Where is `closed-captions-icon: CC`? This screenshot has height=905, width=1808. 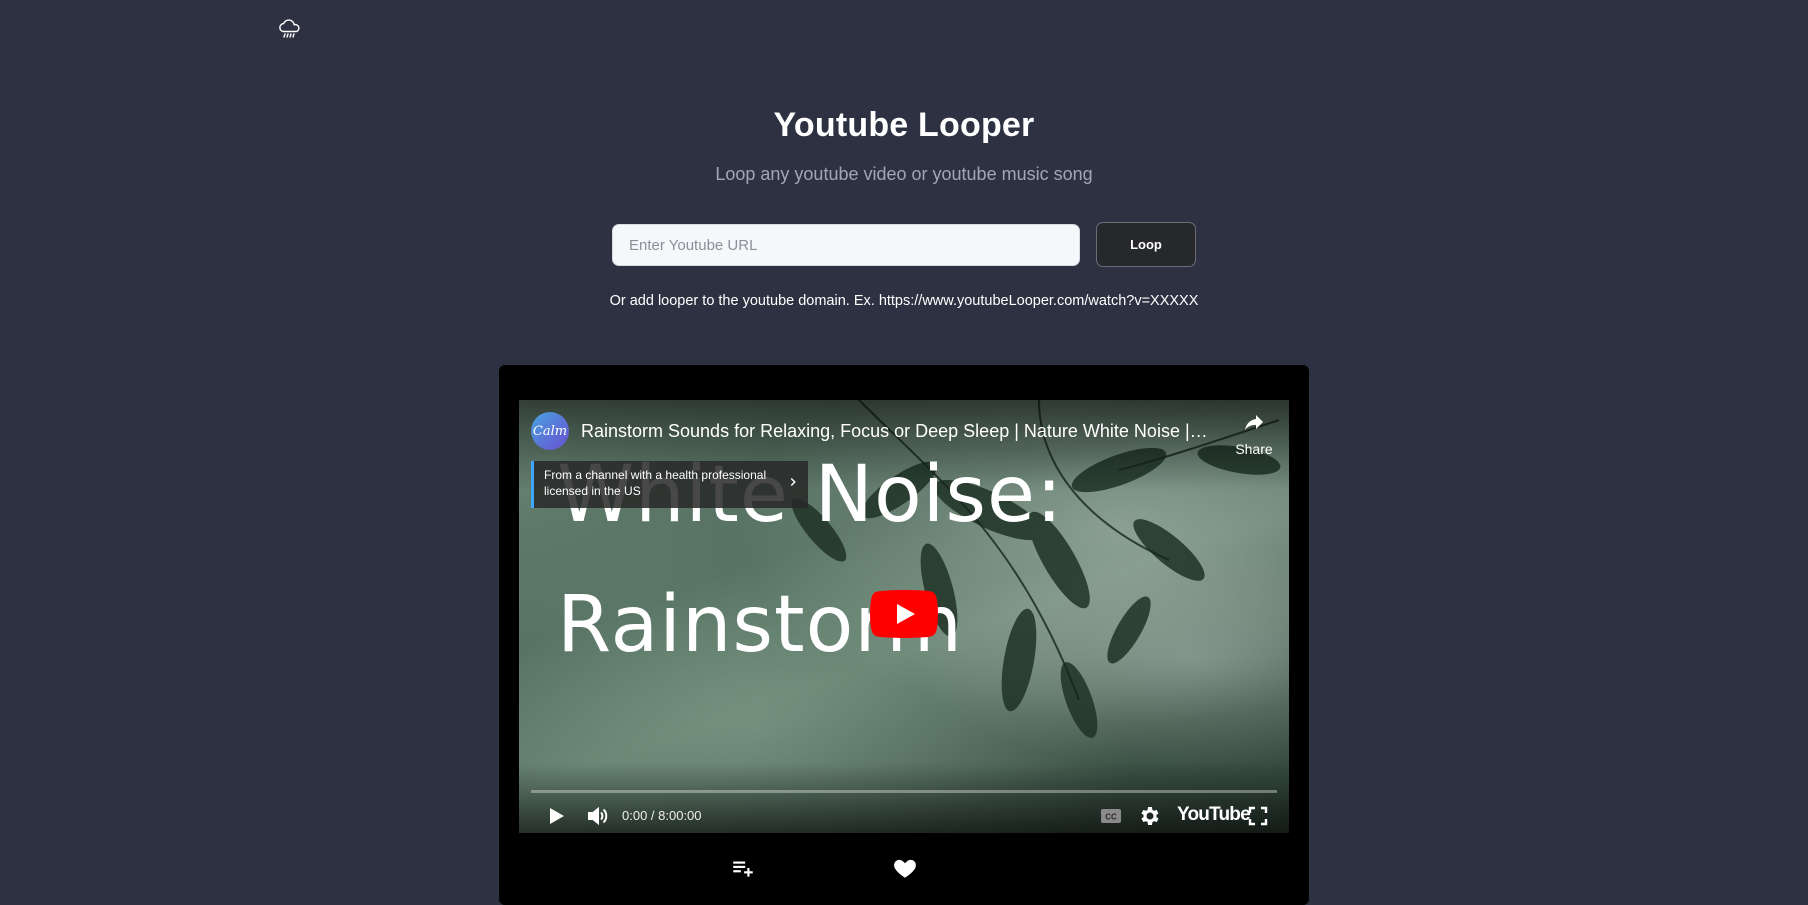
closed-captions-icon: CC is located at coordinates (1111, 816).